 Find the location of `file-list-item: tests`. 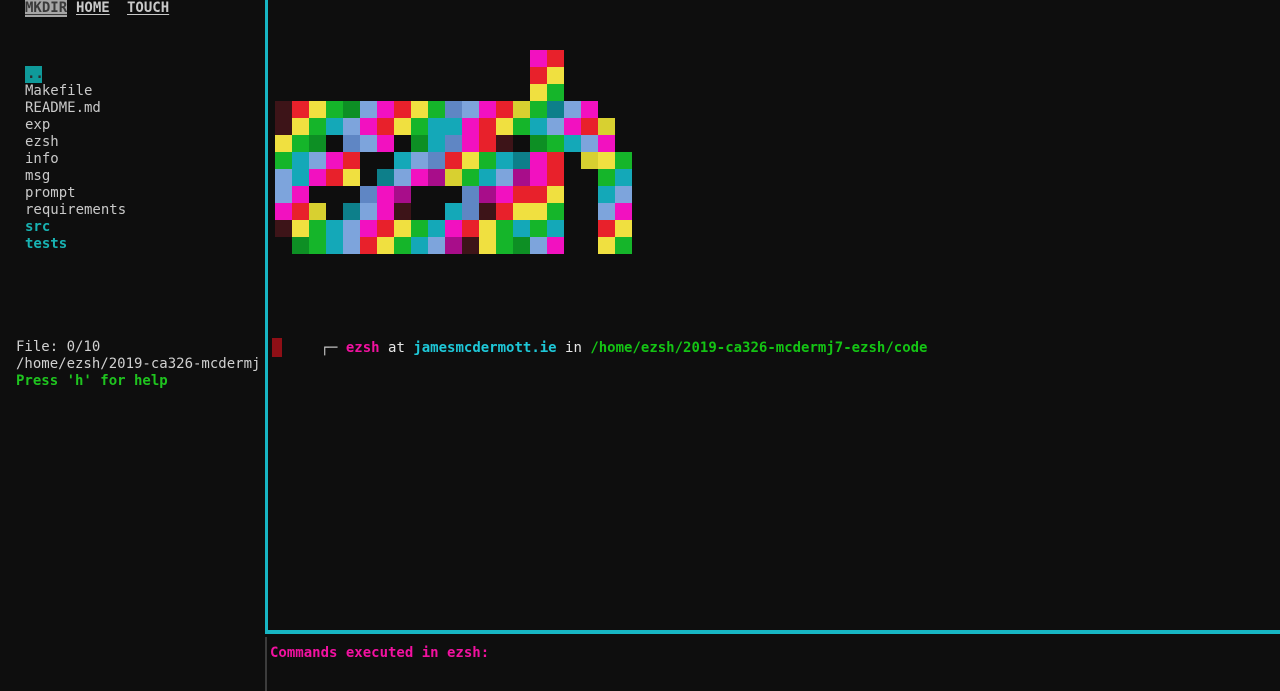

file-list-item: tests is located at coordinates (140, 244).